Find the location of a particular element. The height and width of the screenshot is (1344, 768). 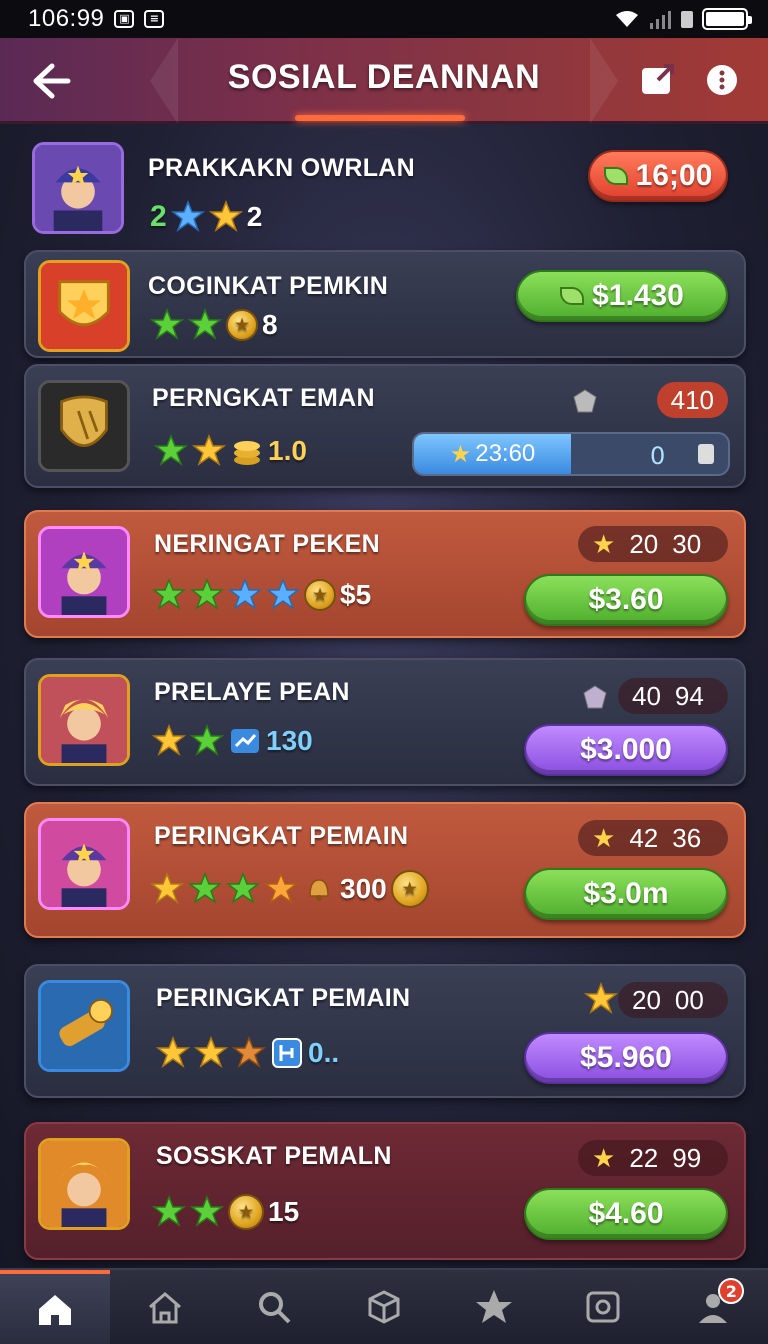

stat-value-a: 42 is located at coordinates (644, 837).